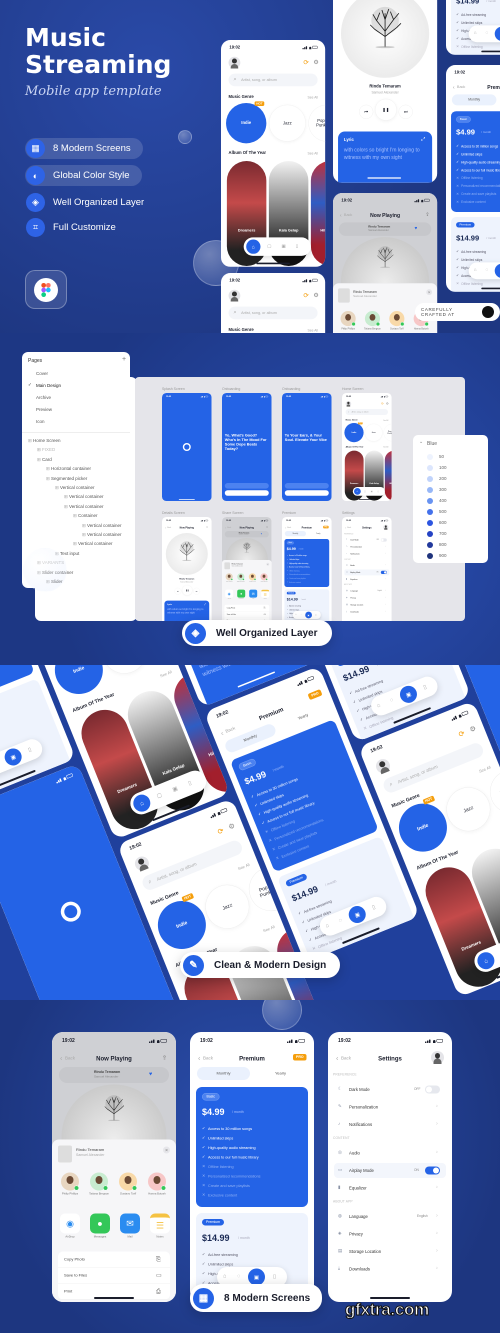  I want to click on settings-row: ⤓ Downloads ›, so click(366, 612).